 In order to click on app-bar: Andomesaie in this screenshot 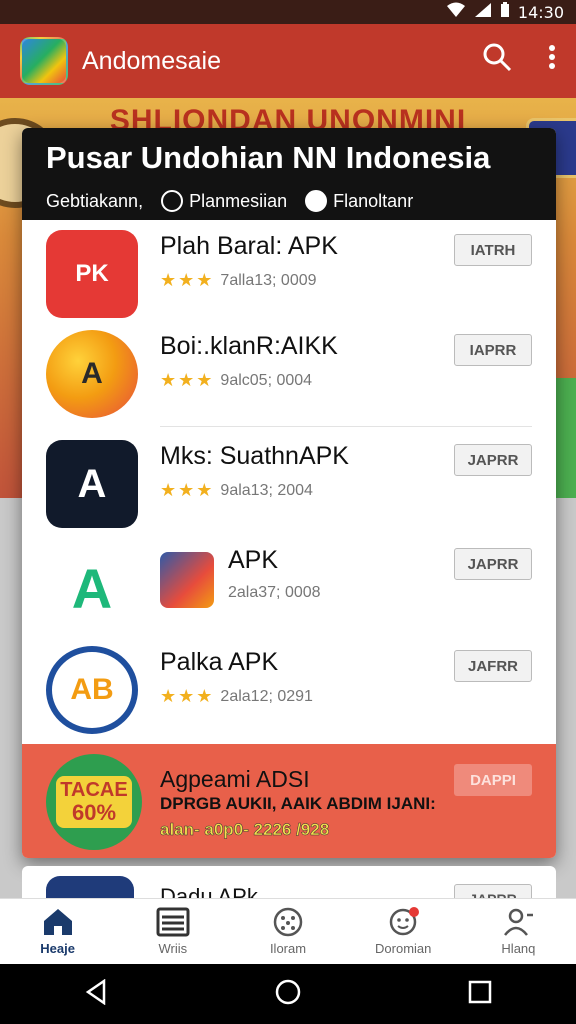, I will do `click(288, 61)`.